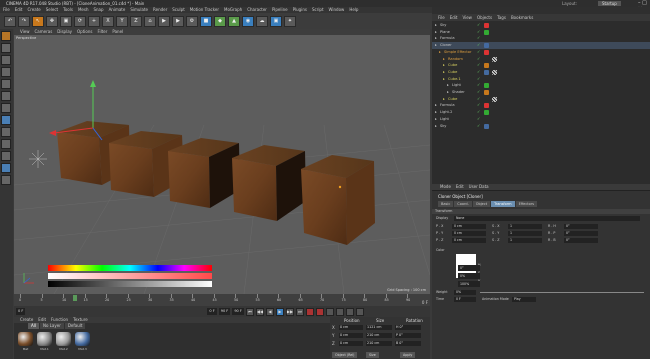 Image resolution: width=650 pixels, height=359 pixels. I want to click on layout-dropdown: Startup, so click(609, 3).